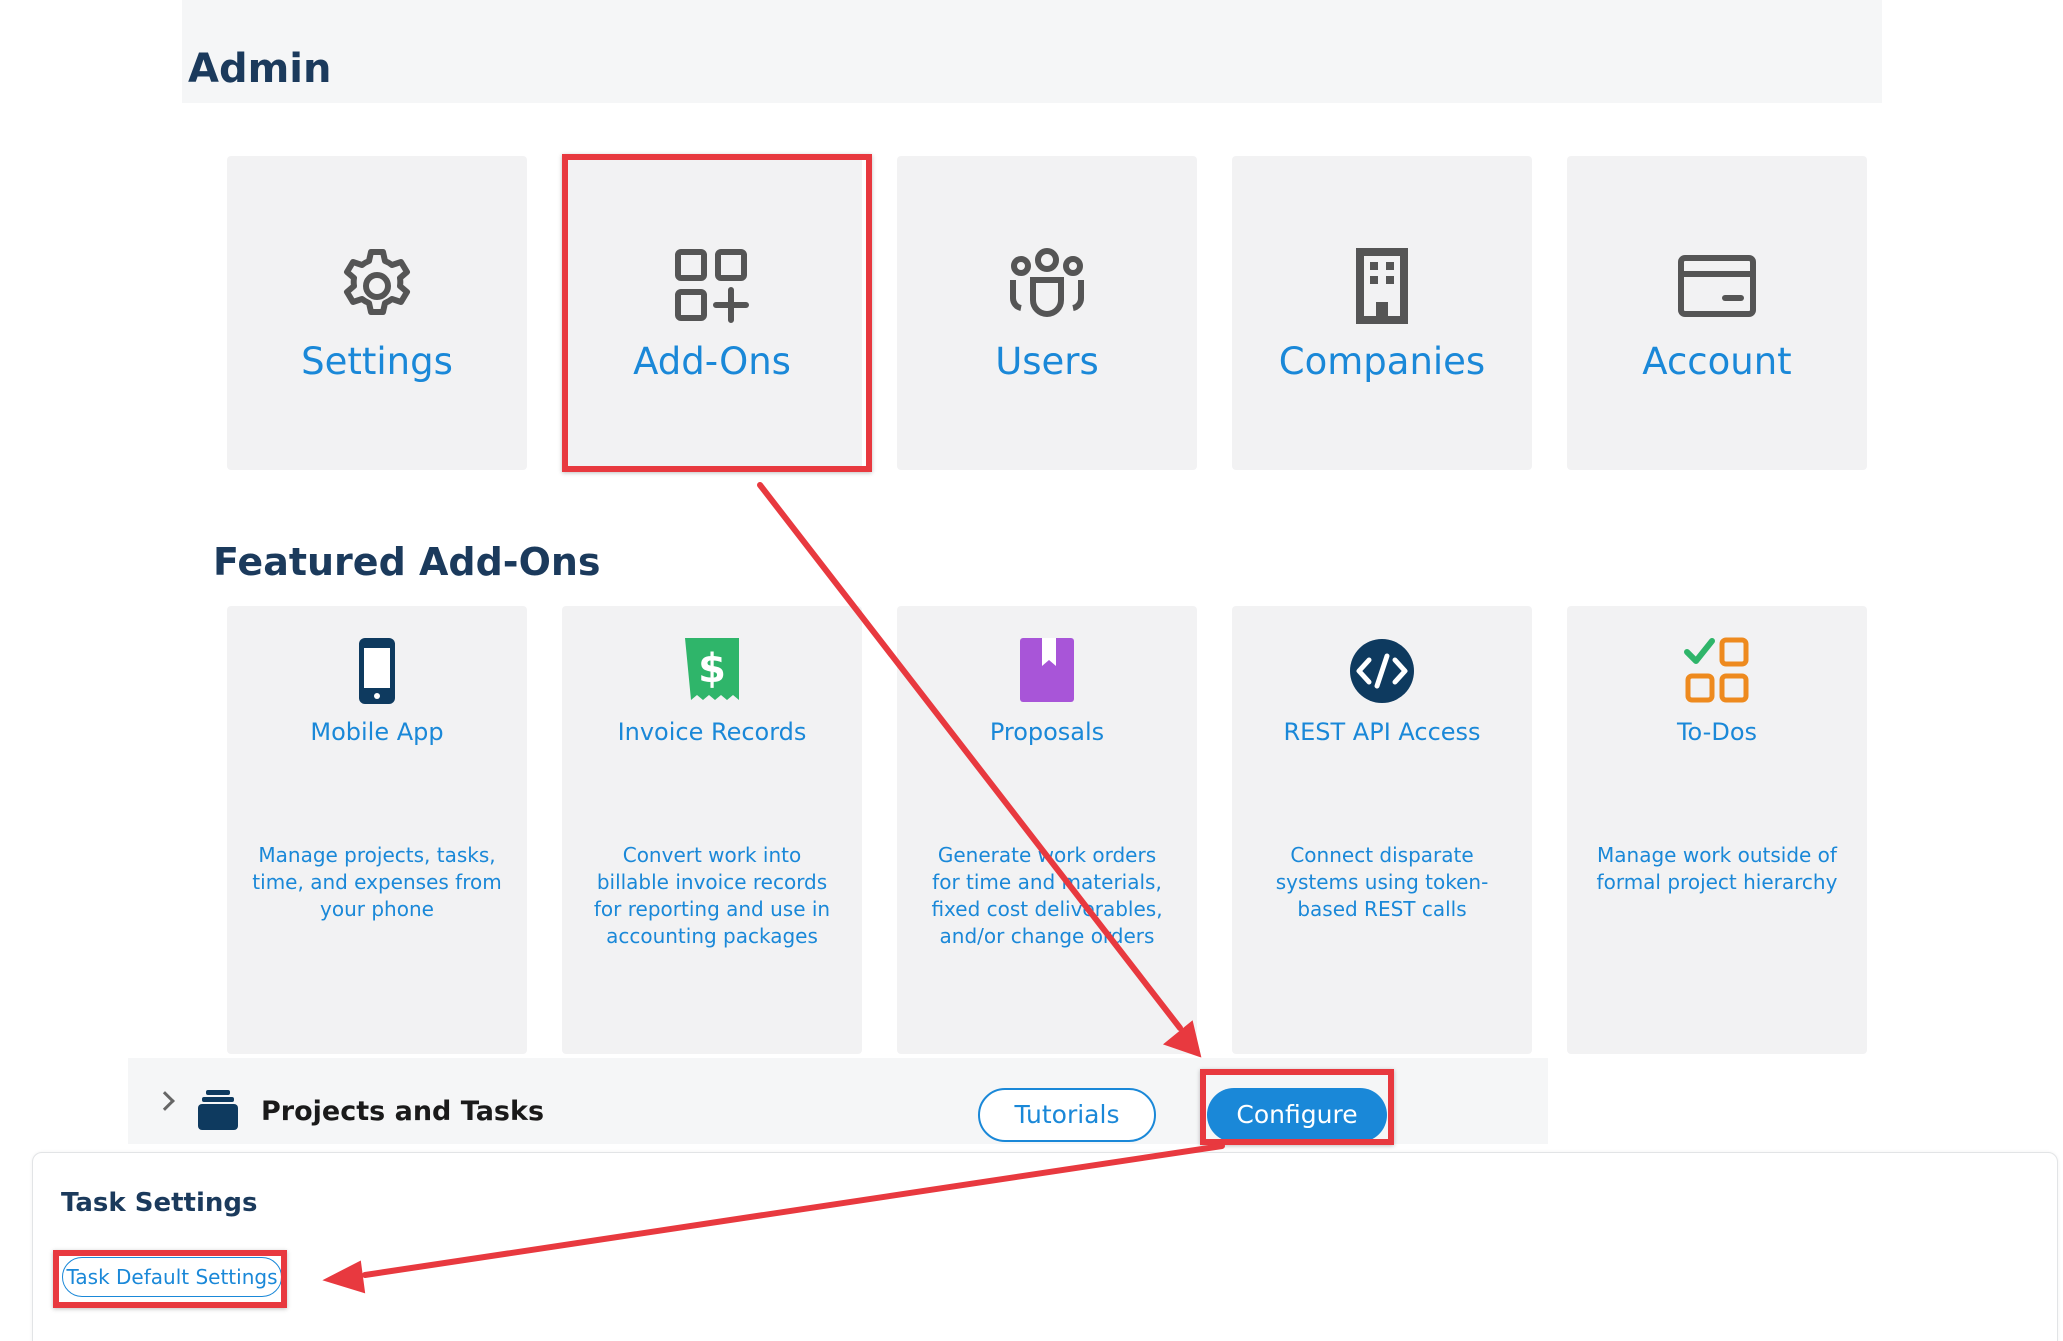 The width and height of the screenshot is (2063, 1341). What do you see at coordinates (1382, 361) in the screenshot?
I see `tile-label: Companies` at bounding box center [1382, 361].